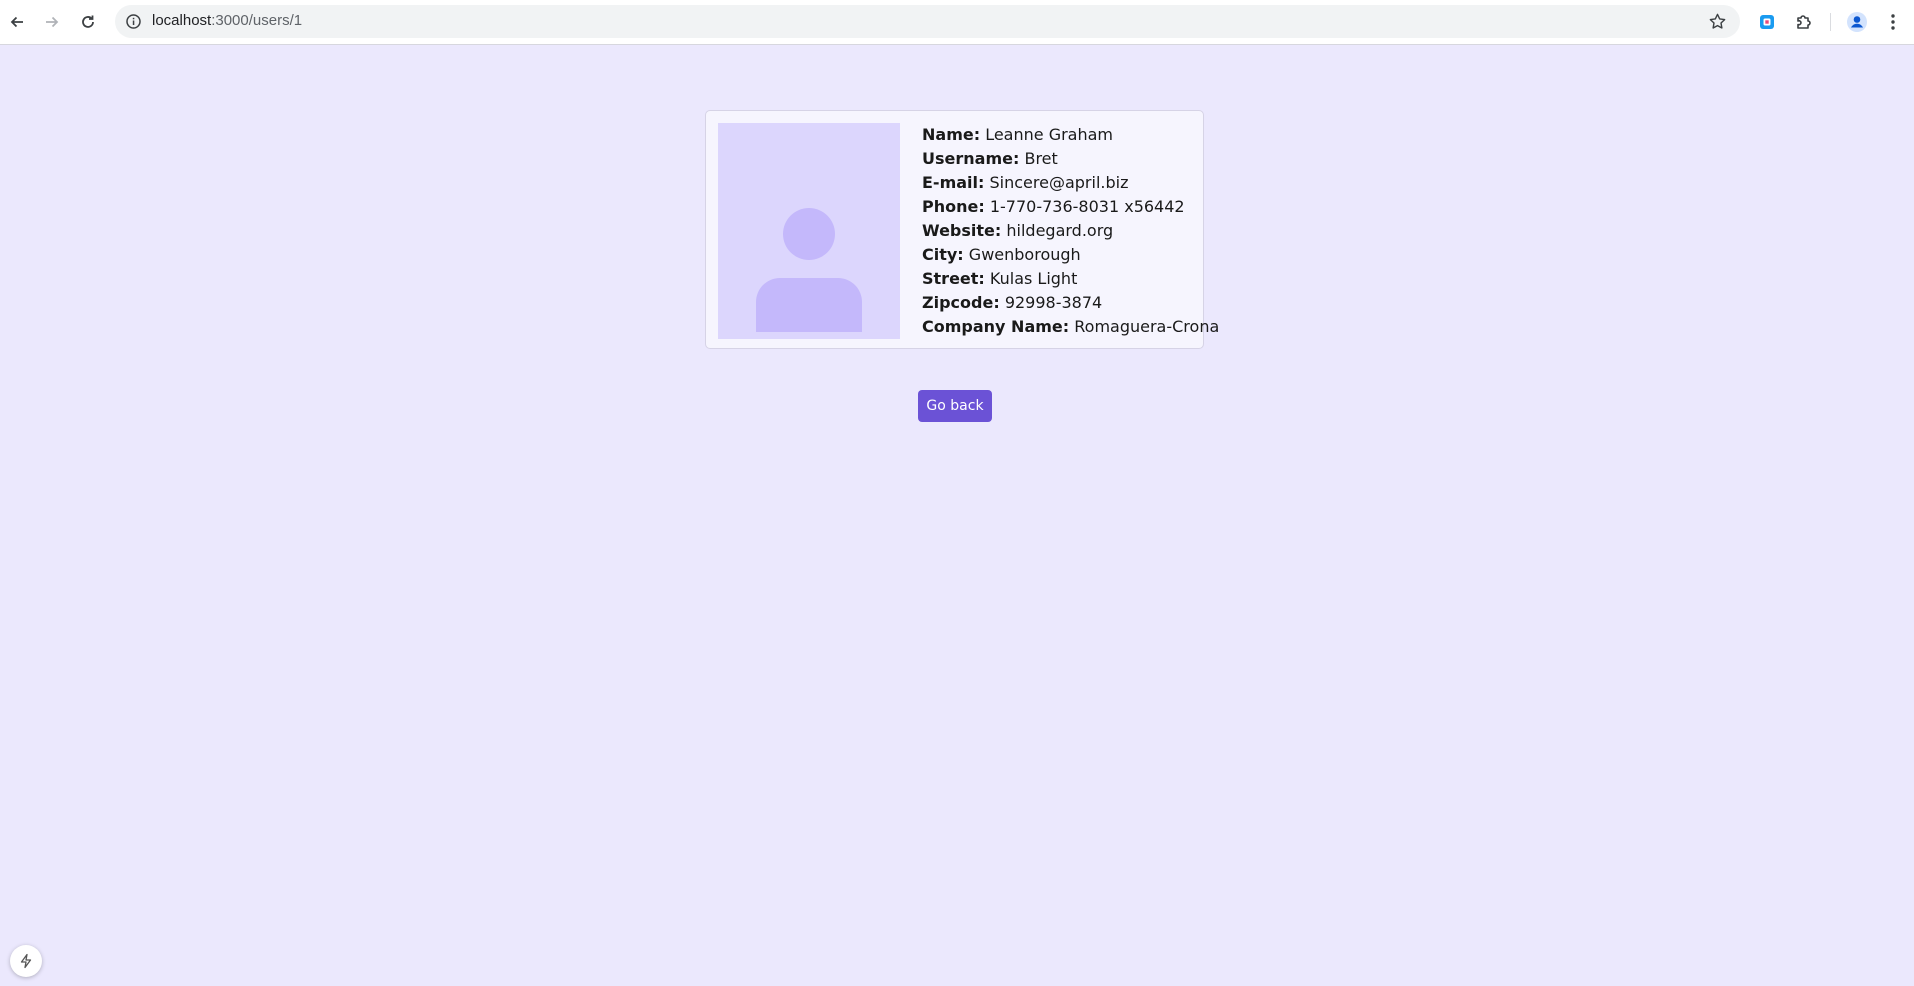 The width and height of the screenshot is (1914, 986). What do you see at coordinates (1767, 22) in the screenshot?
I see `extension-icon` at bounding box center [1767, 22].